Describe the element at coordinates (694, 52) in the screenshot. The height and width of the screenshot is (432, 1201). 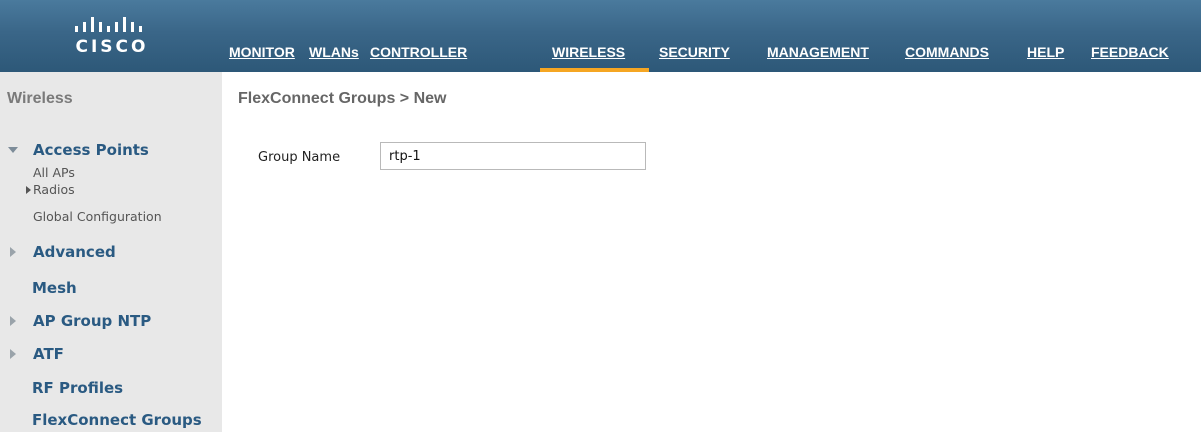
I see `nav-security: SECURITY` at that location.